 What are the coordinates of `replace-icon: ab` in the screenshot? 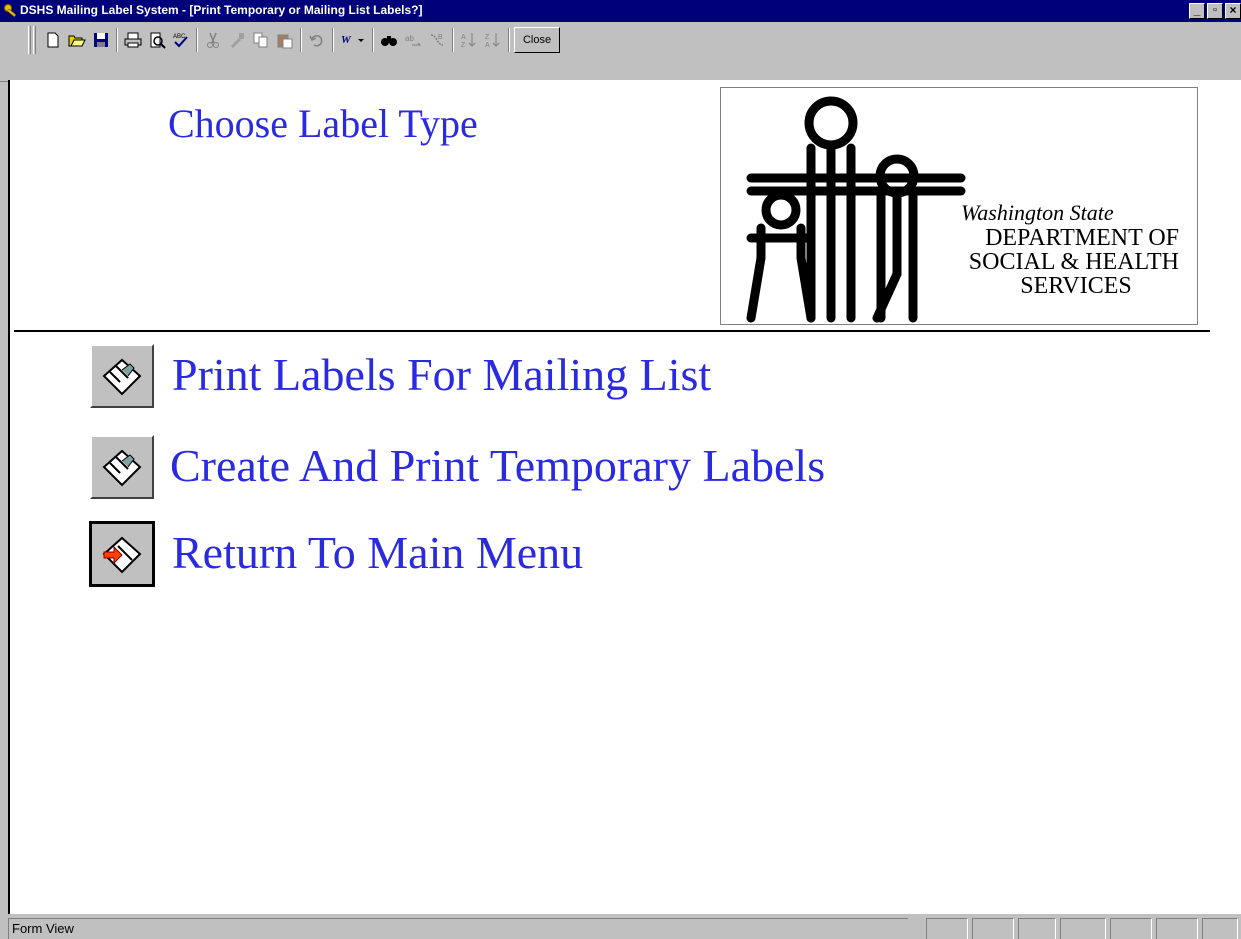 It's located at (413, 40).